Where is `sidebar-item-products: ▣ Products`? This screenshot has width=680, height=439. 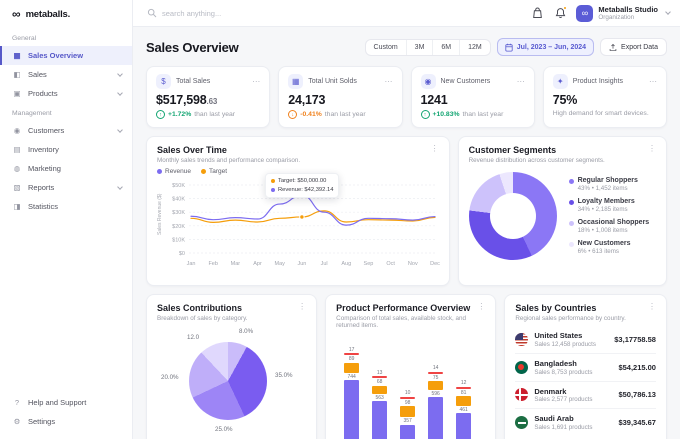
sidebar-item-products: ▣ Products is located at coordinates (66, 93).